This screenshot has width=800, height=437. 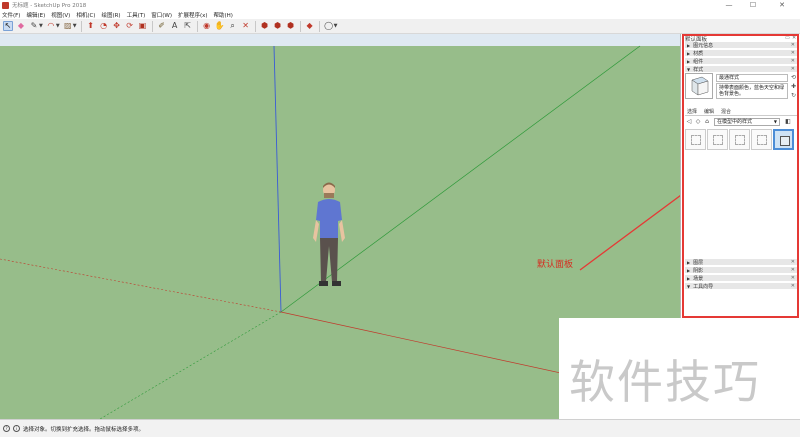 What do you see at coordinates (68, 26) in the screenshot?
I see `rectangle-tool-icon: ▨` at bounding box center [68, 26].